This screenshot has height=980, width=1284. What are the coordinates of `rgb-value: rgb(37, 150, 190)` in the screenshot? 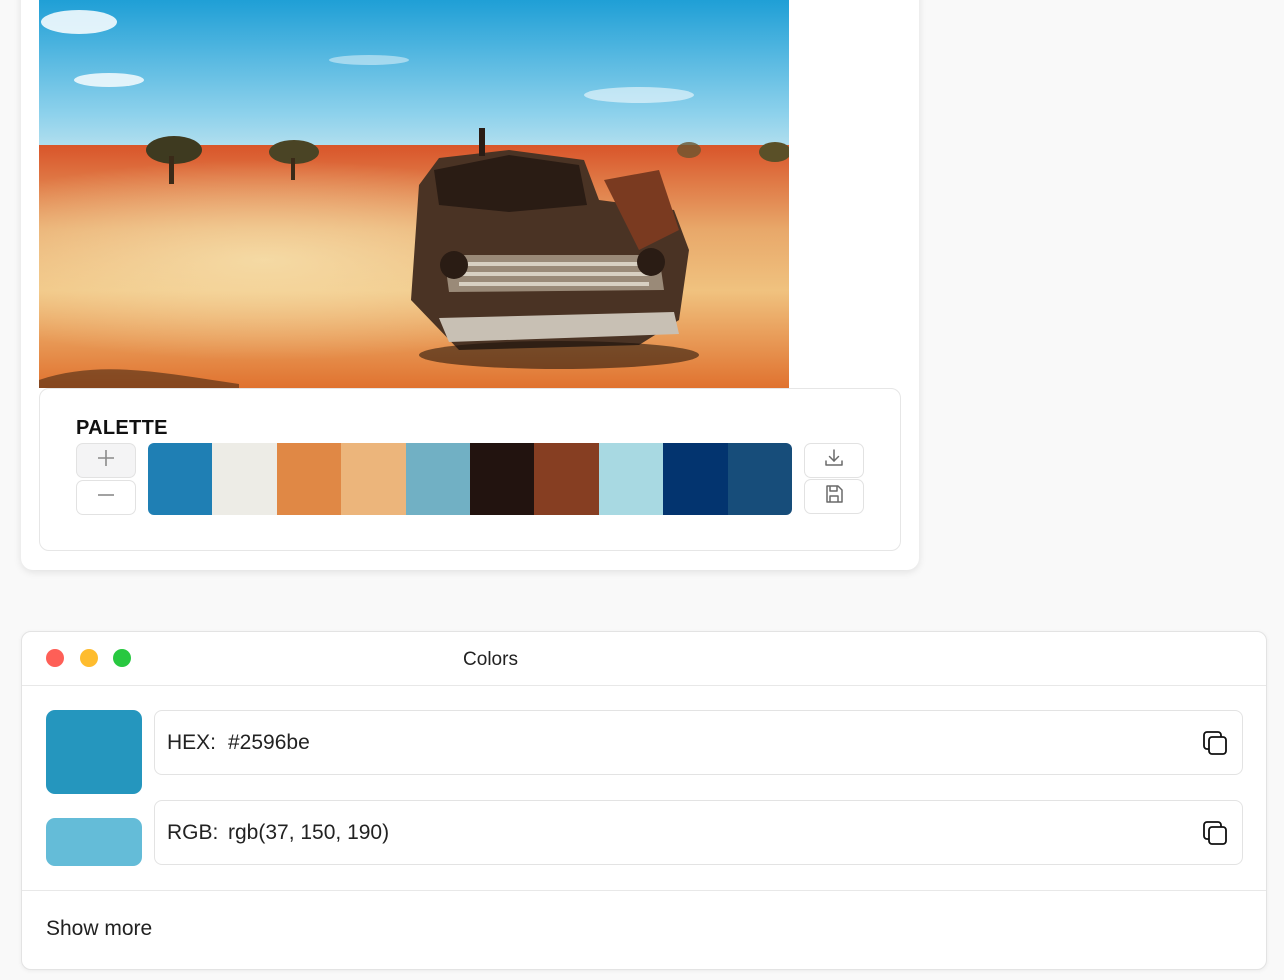 It's located at (309, 832).